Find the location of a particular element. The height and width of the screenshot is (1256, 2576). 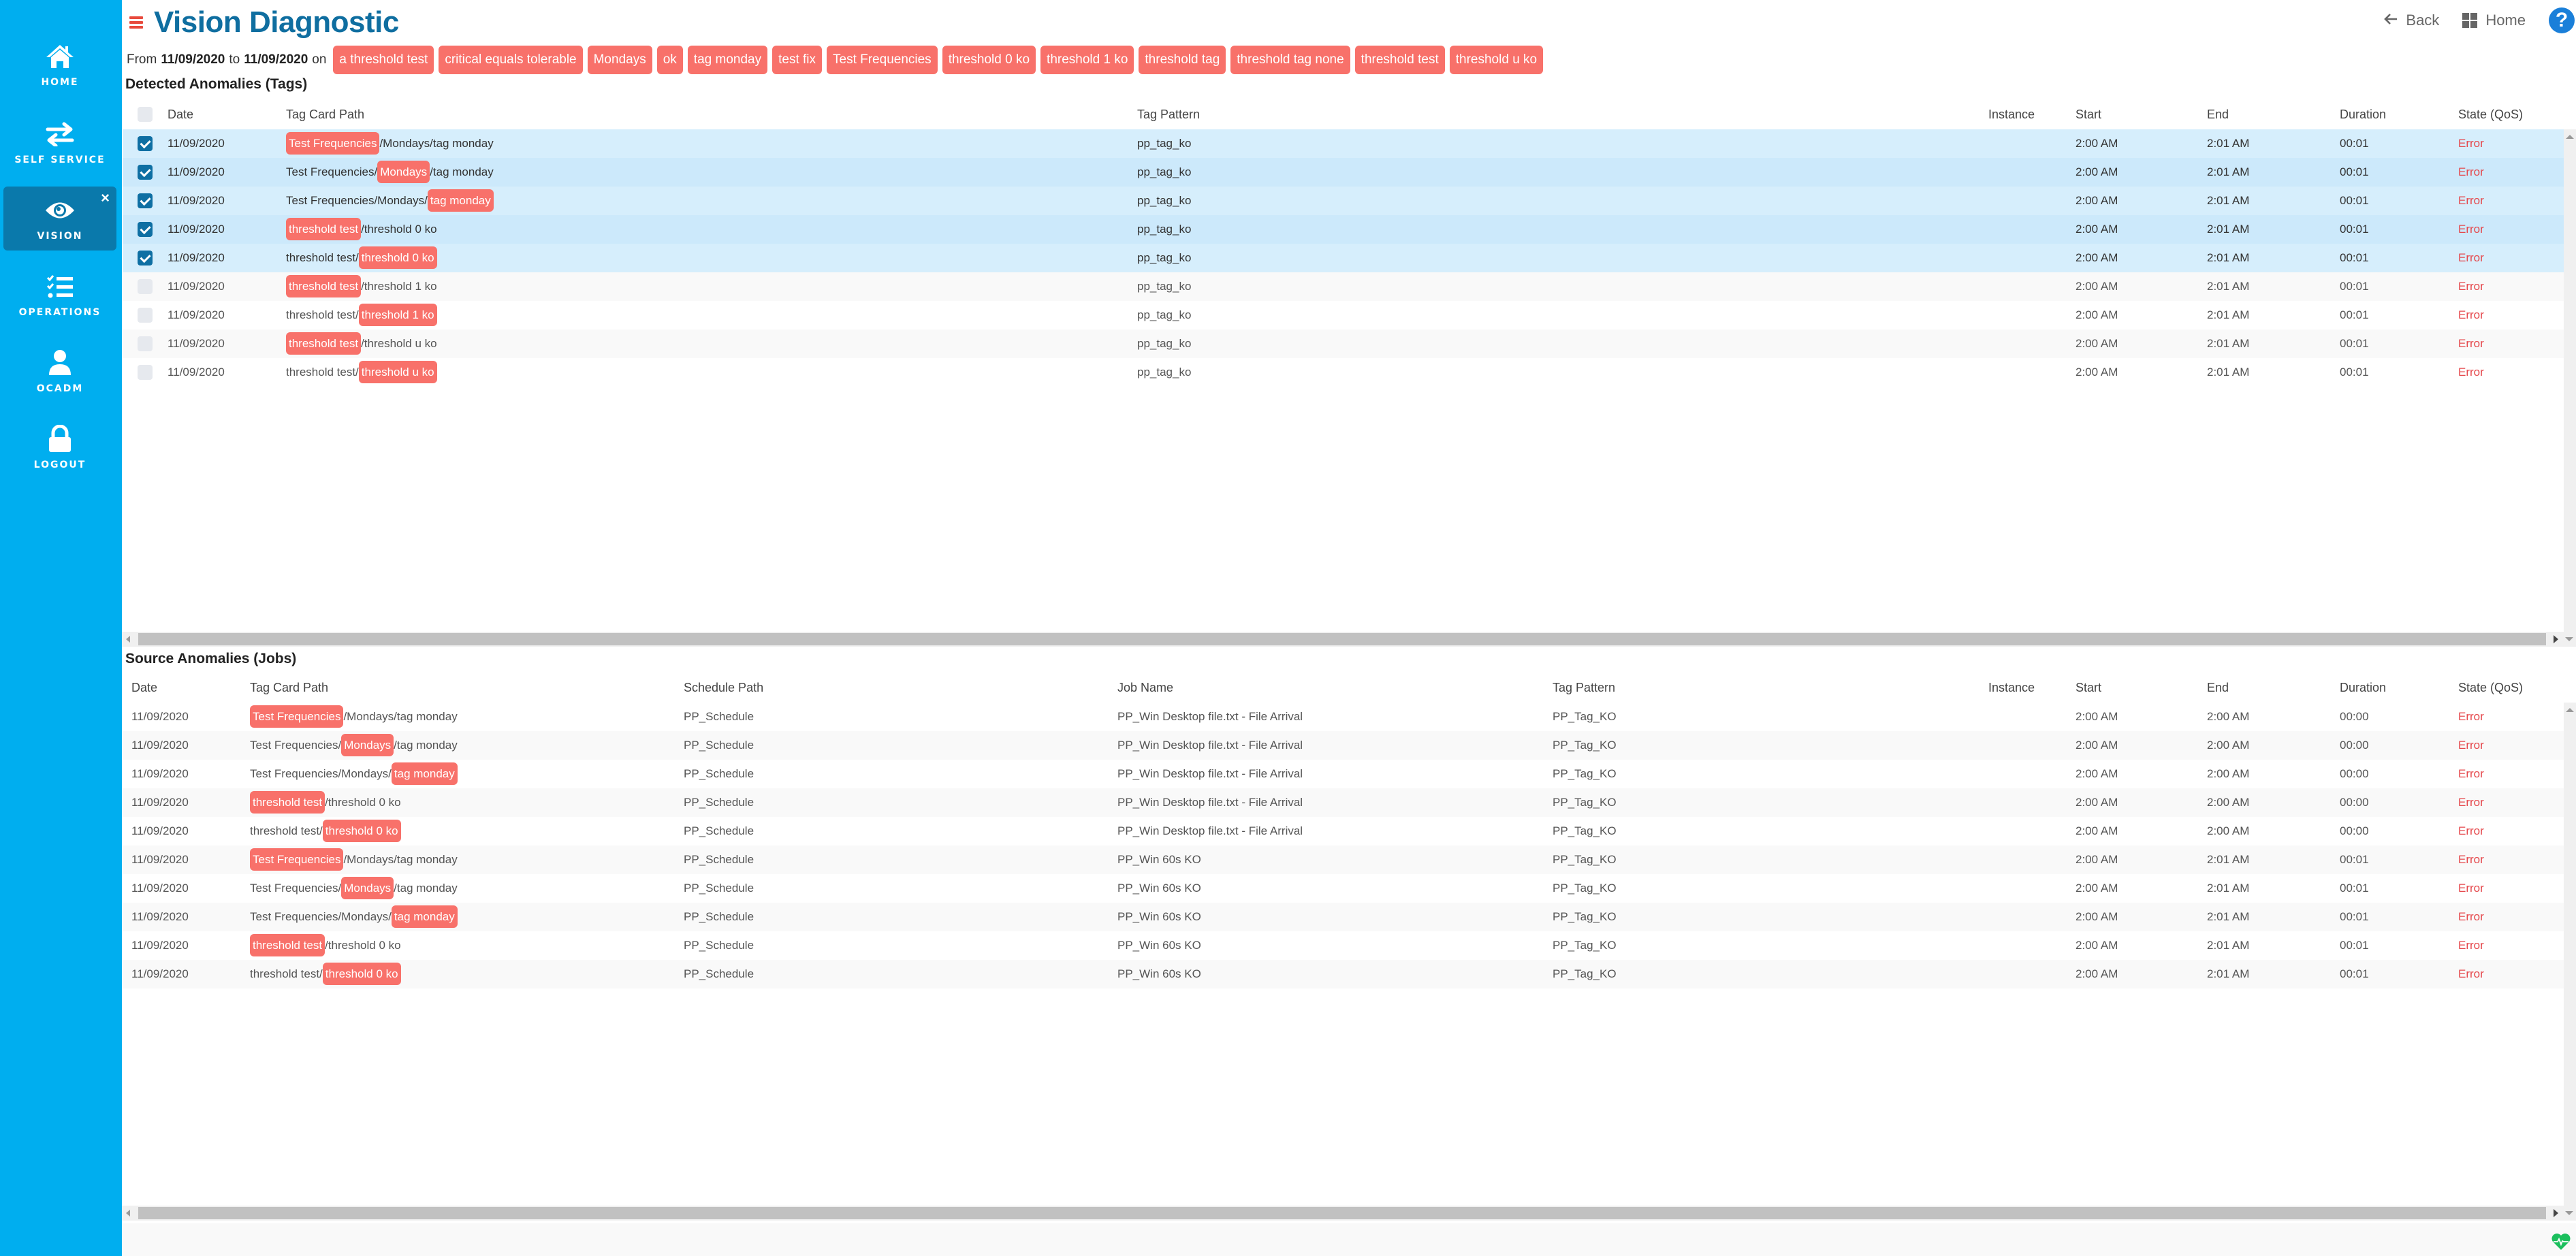

filter-tag-pill: threshold tag is located at coordinates (1182, 60).